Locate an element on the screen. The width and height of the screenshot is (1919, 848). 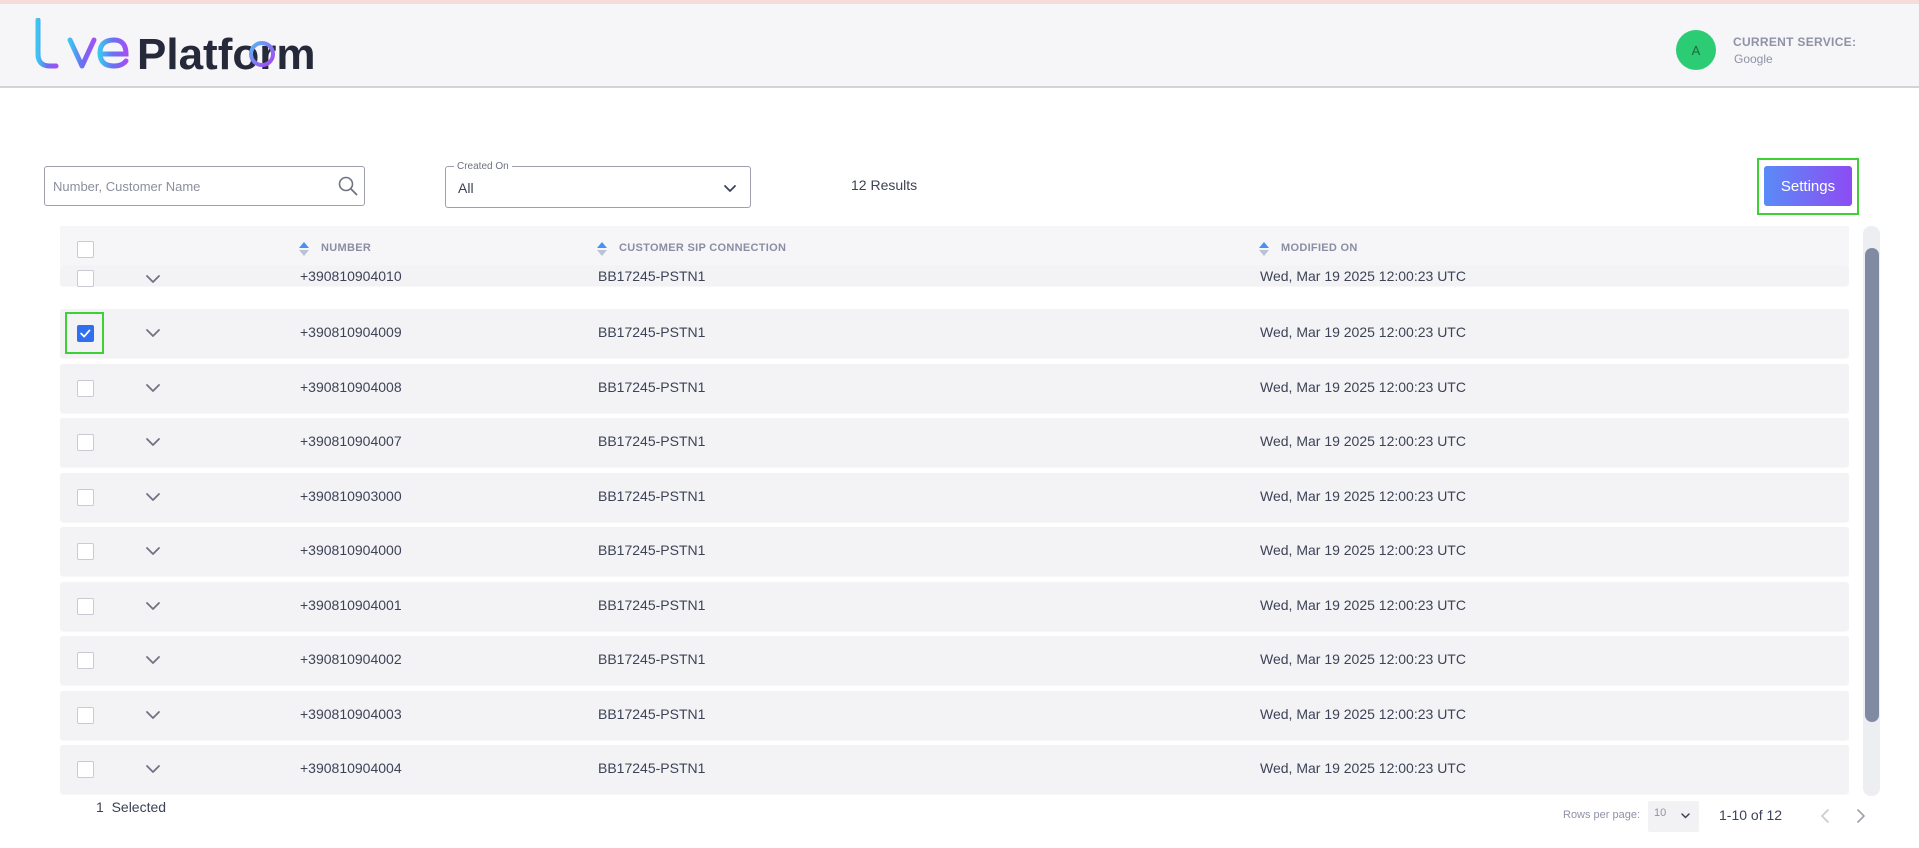
results-count: 12 Results is located at coordinates (884, 185).